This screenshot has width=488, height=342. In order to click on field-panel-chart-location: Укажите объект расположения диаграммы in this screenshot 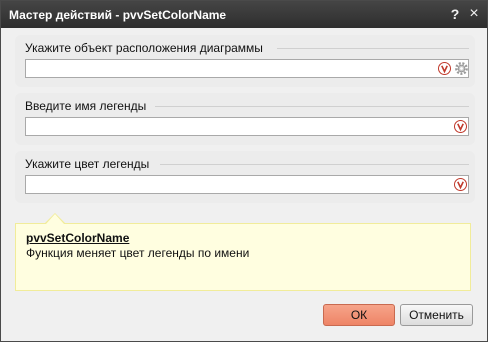, I will do `click(245, 61)`.